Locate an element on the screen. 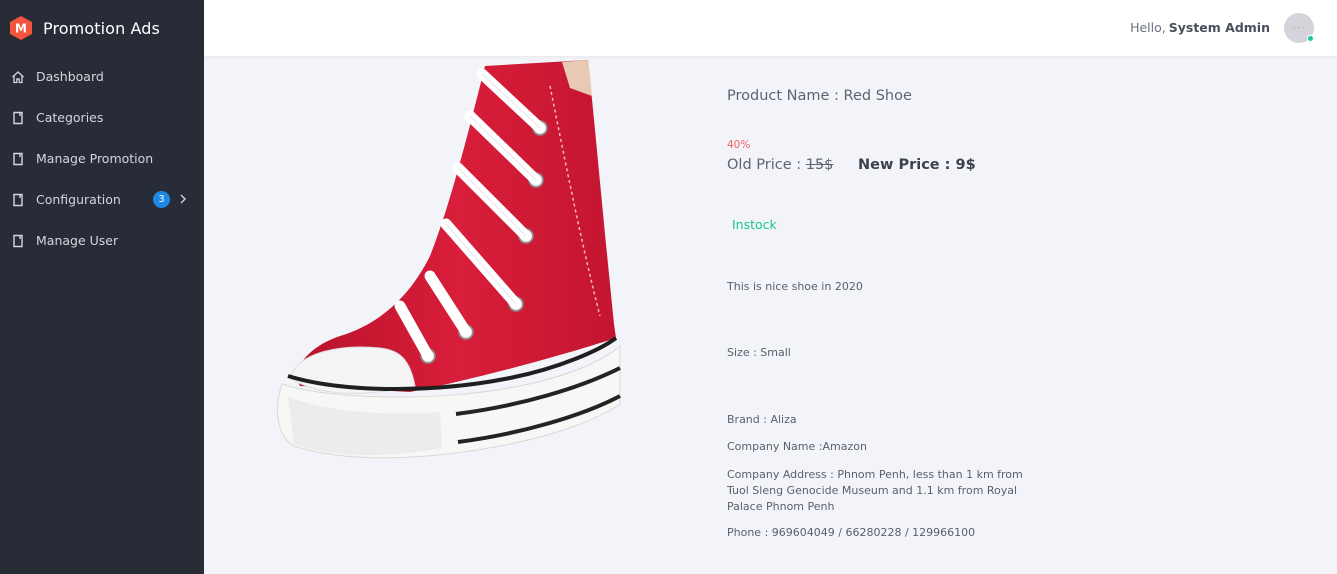 Image resolution: width=1337 pixels, height=574 pixels. sidebar-item-categories: Categories is located at coordinates (102, 117).